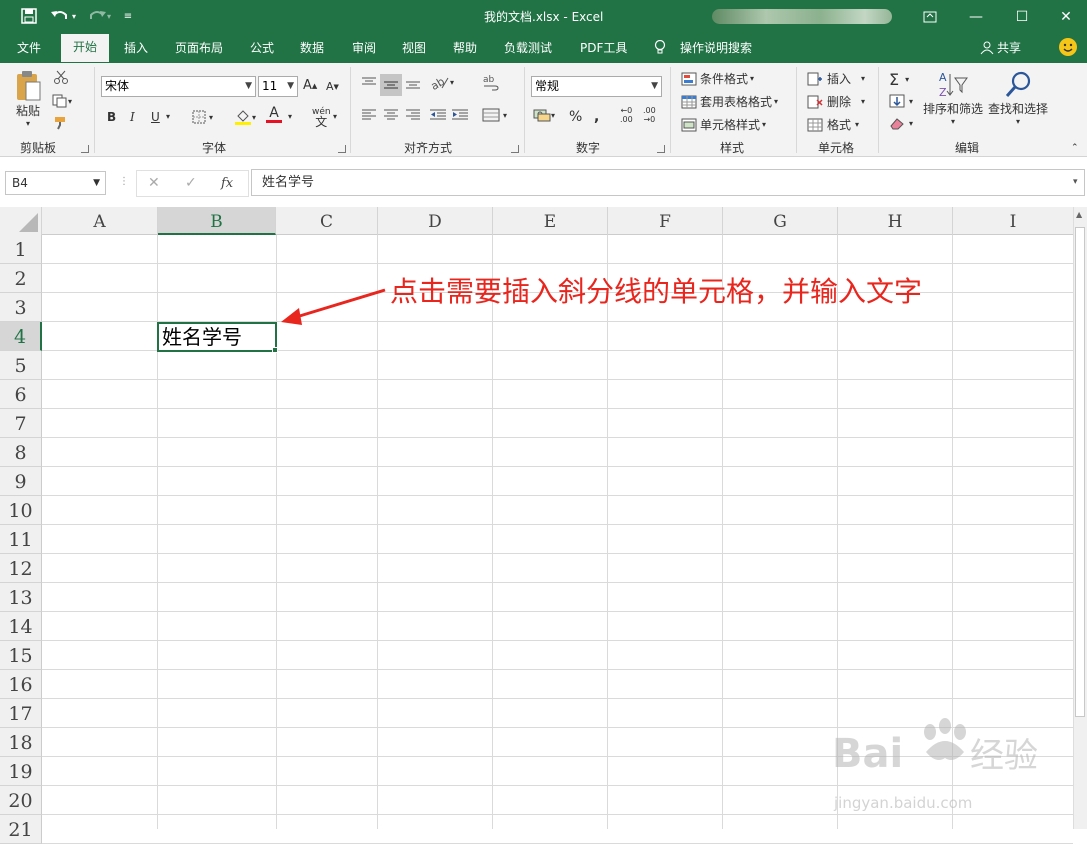  I want to click on column-header-i: I, so click(1013, 221).